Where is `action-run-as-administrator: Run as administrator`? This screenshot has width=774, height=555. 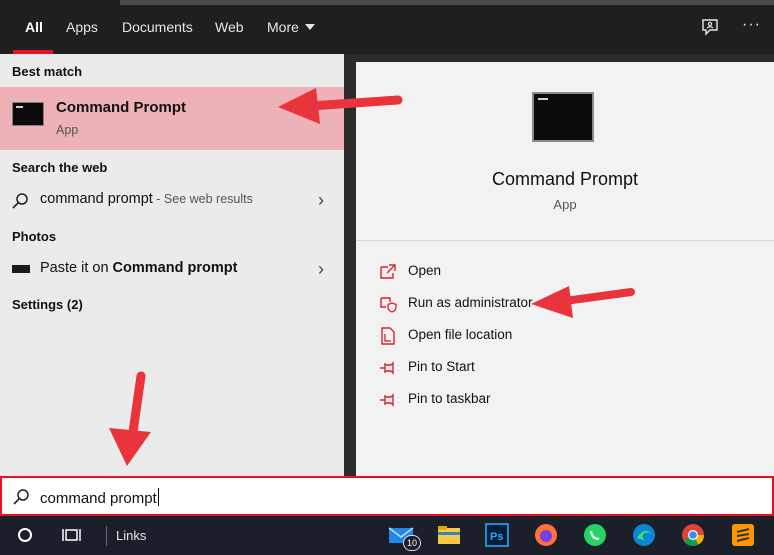
action-run-as-administrator: Run as administrator is located at coordinates (518, 304).